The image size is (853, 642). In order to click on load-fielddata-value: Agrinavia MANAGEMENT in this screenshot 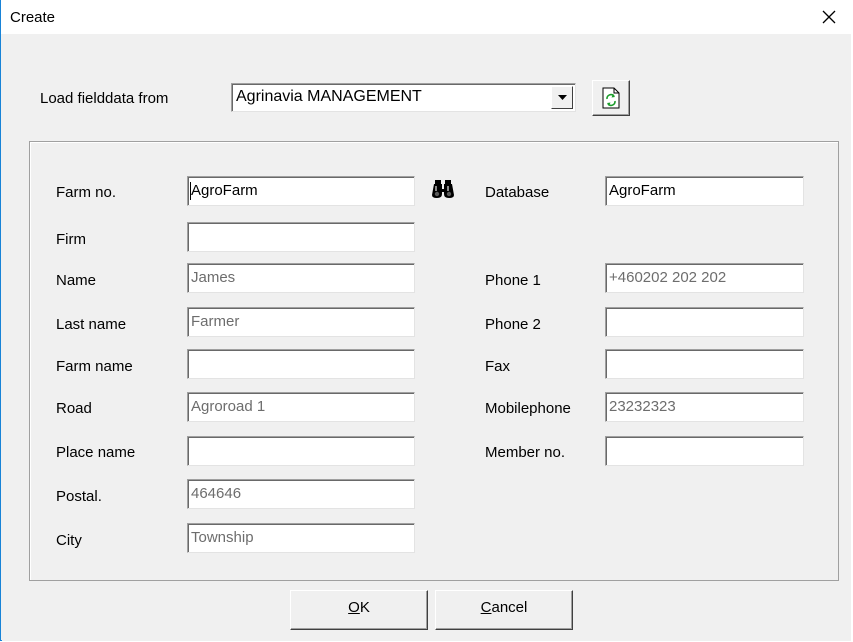, I will do `click(329, 96)`.